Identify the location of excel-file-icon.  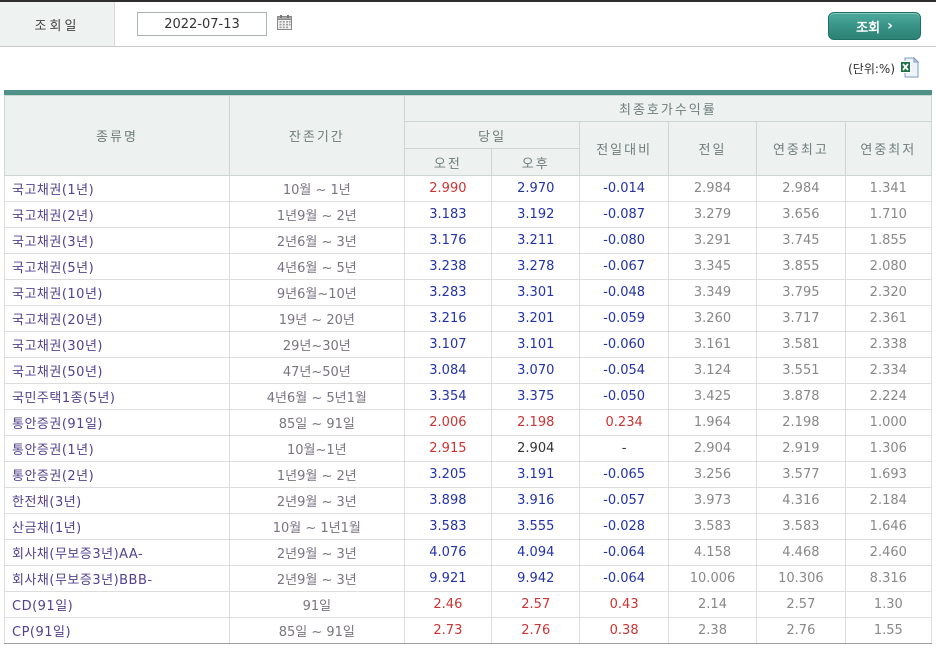
(910, 68).